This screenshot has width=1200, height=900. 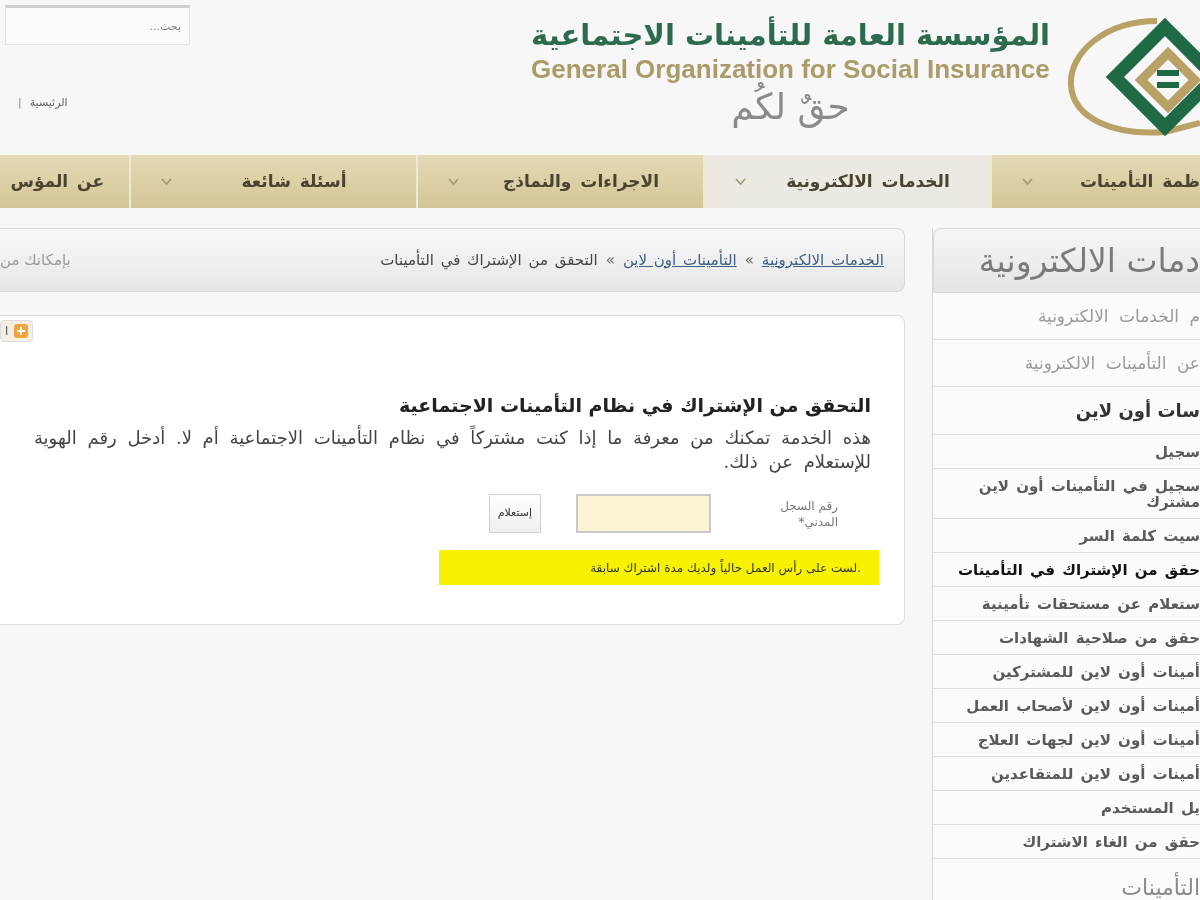 What do you see at coordinates (643, 513) in the screenshot?
I see `id-number-field` at bounding box center [643, 513].